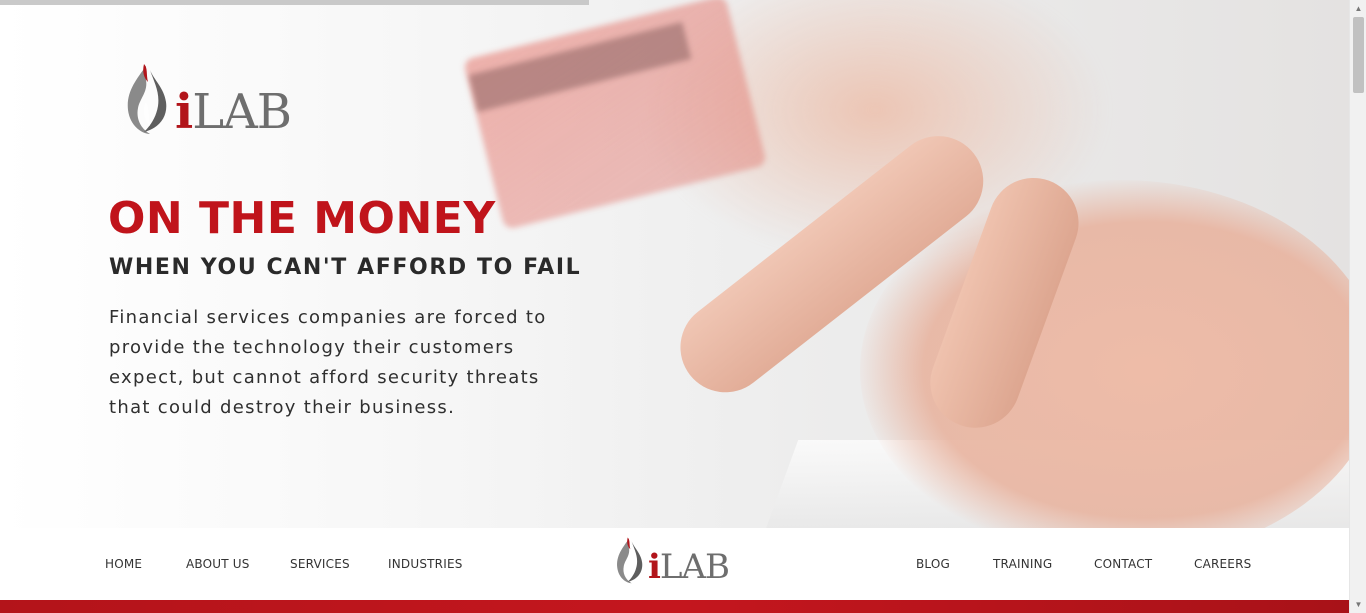  What do you see at coordinates (689, 567) in the screenshot?
I see `nav-logo-wordmark: iLAB` at bounding box center [689, 567].